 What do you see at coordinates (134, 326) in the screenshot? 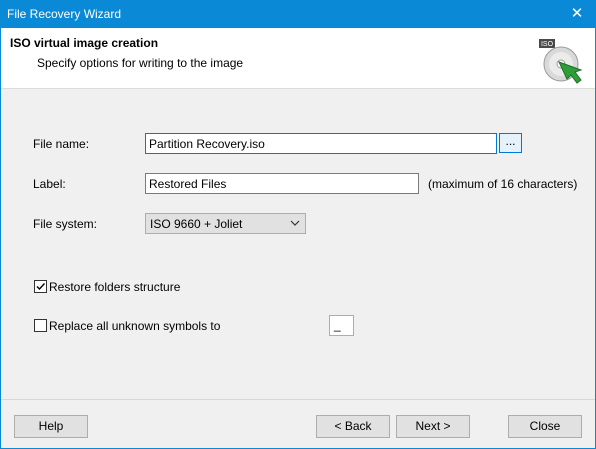
I see `replace-unknown-label: Replace all unknown symbols to` at bounding box center [134, 326].